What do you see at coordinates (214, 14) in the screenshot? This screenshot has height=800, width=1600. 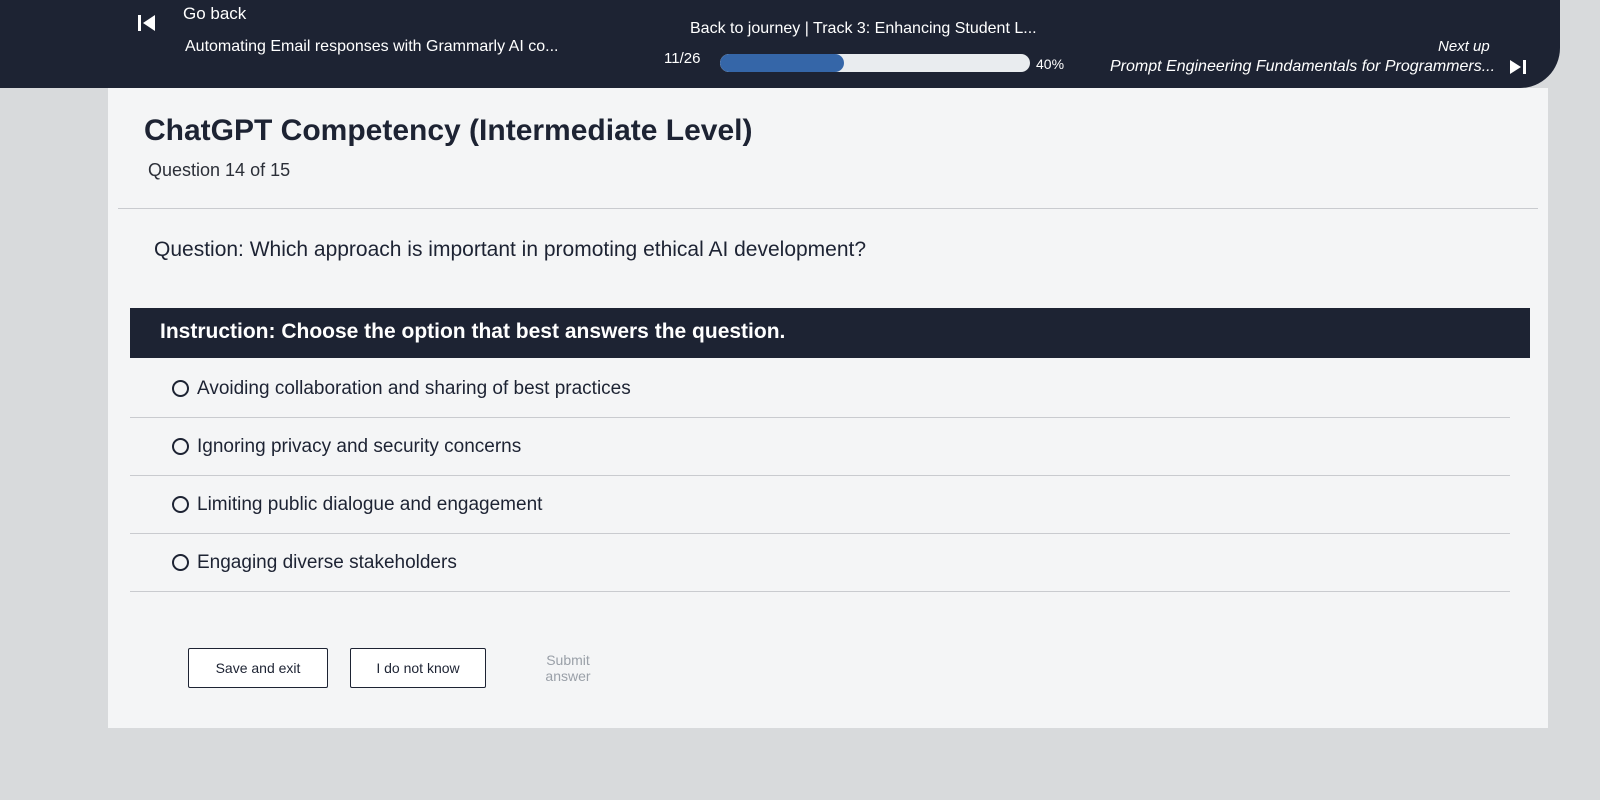 I see `go-back-link: Go back` at bounding box center [214, 14].